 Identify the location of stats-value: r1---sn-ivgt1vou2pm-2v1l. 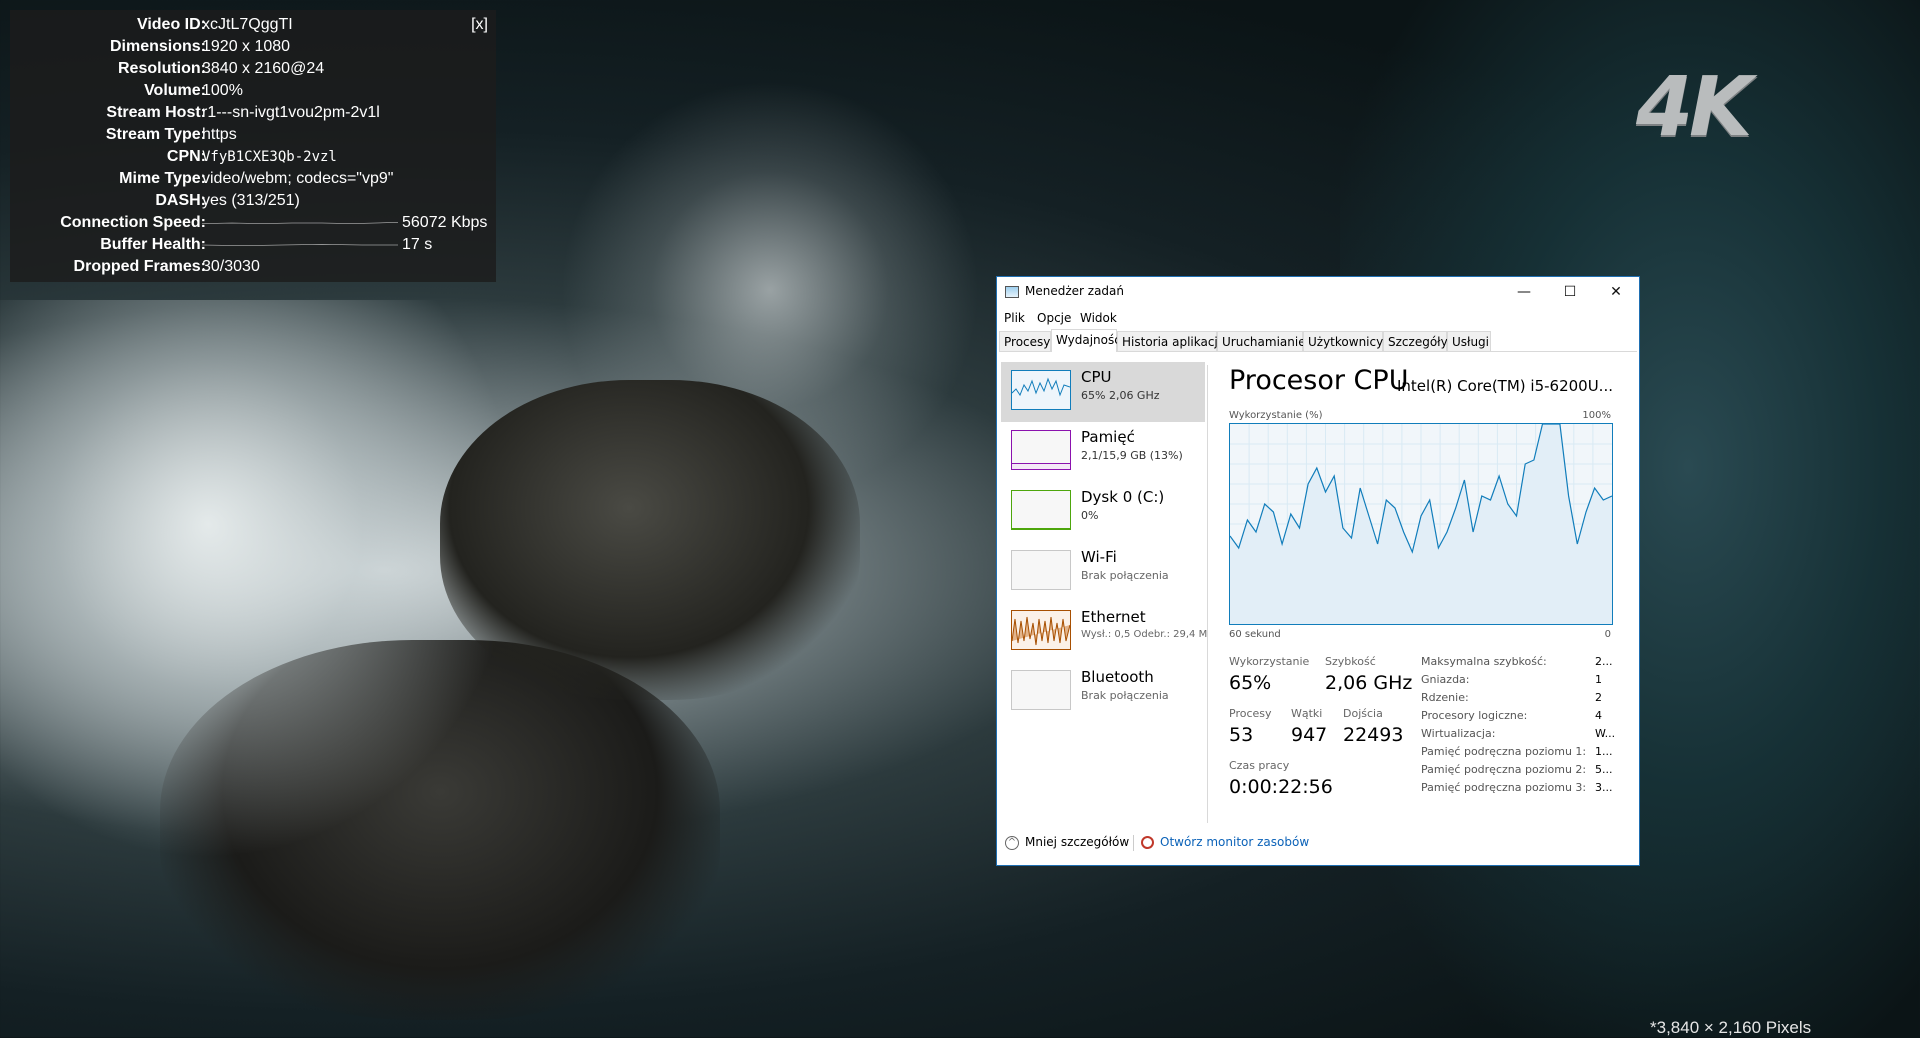
(291, 112).